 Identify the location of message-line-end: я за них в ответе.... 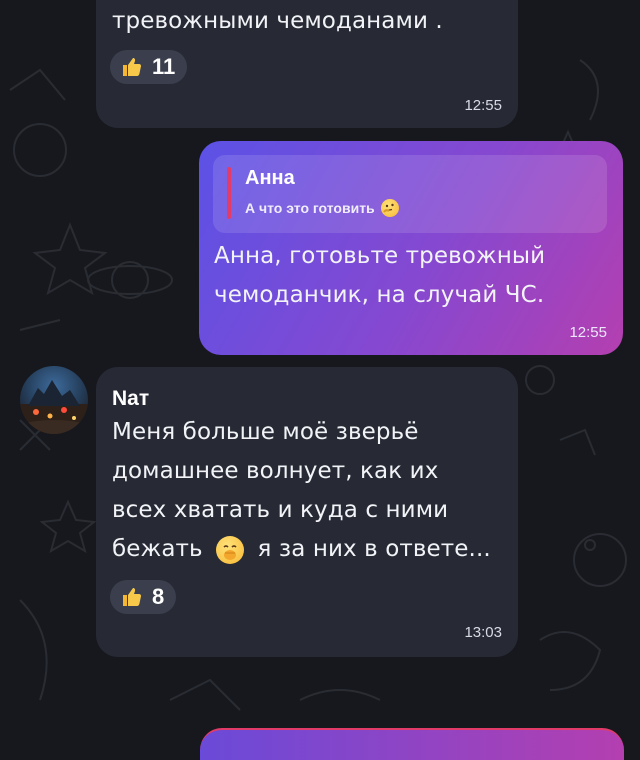
(374, 549).